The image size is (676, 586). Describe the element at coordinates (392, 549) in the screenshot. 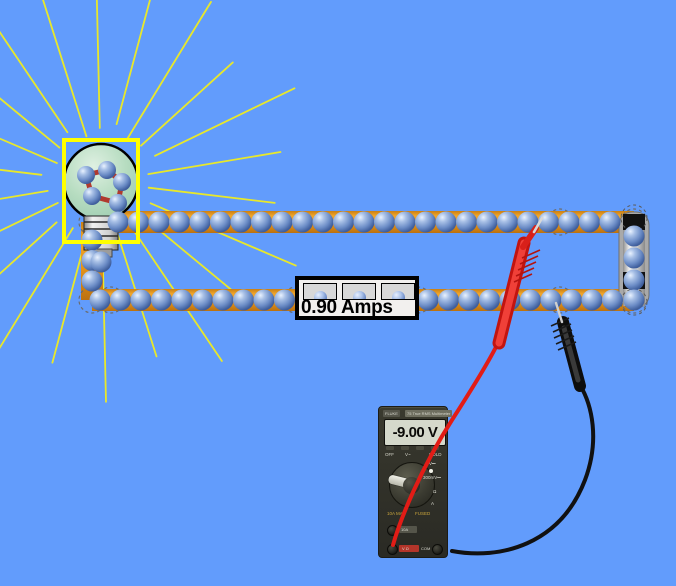

I see `multimeter-port-v-ohm` at that location.